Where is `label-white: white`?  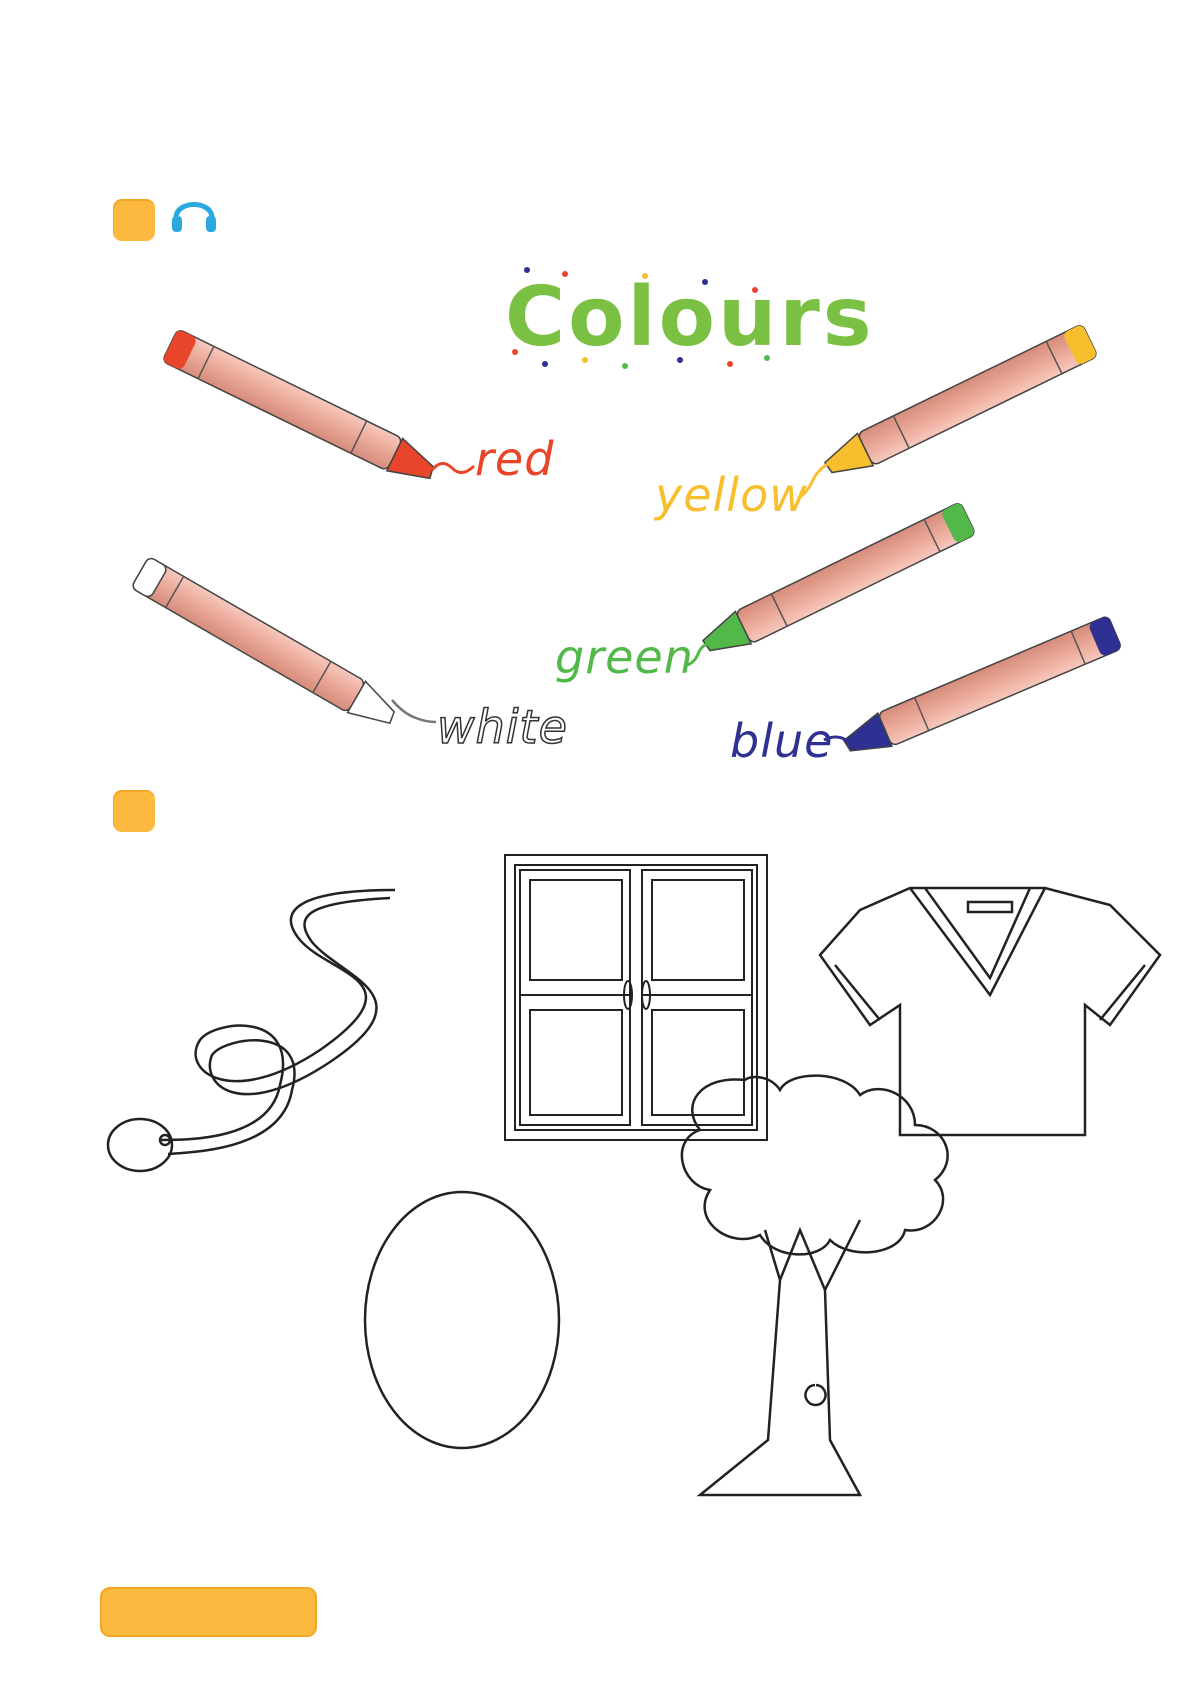 label-white: white is located at coordinates (502, 727).